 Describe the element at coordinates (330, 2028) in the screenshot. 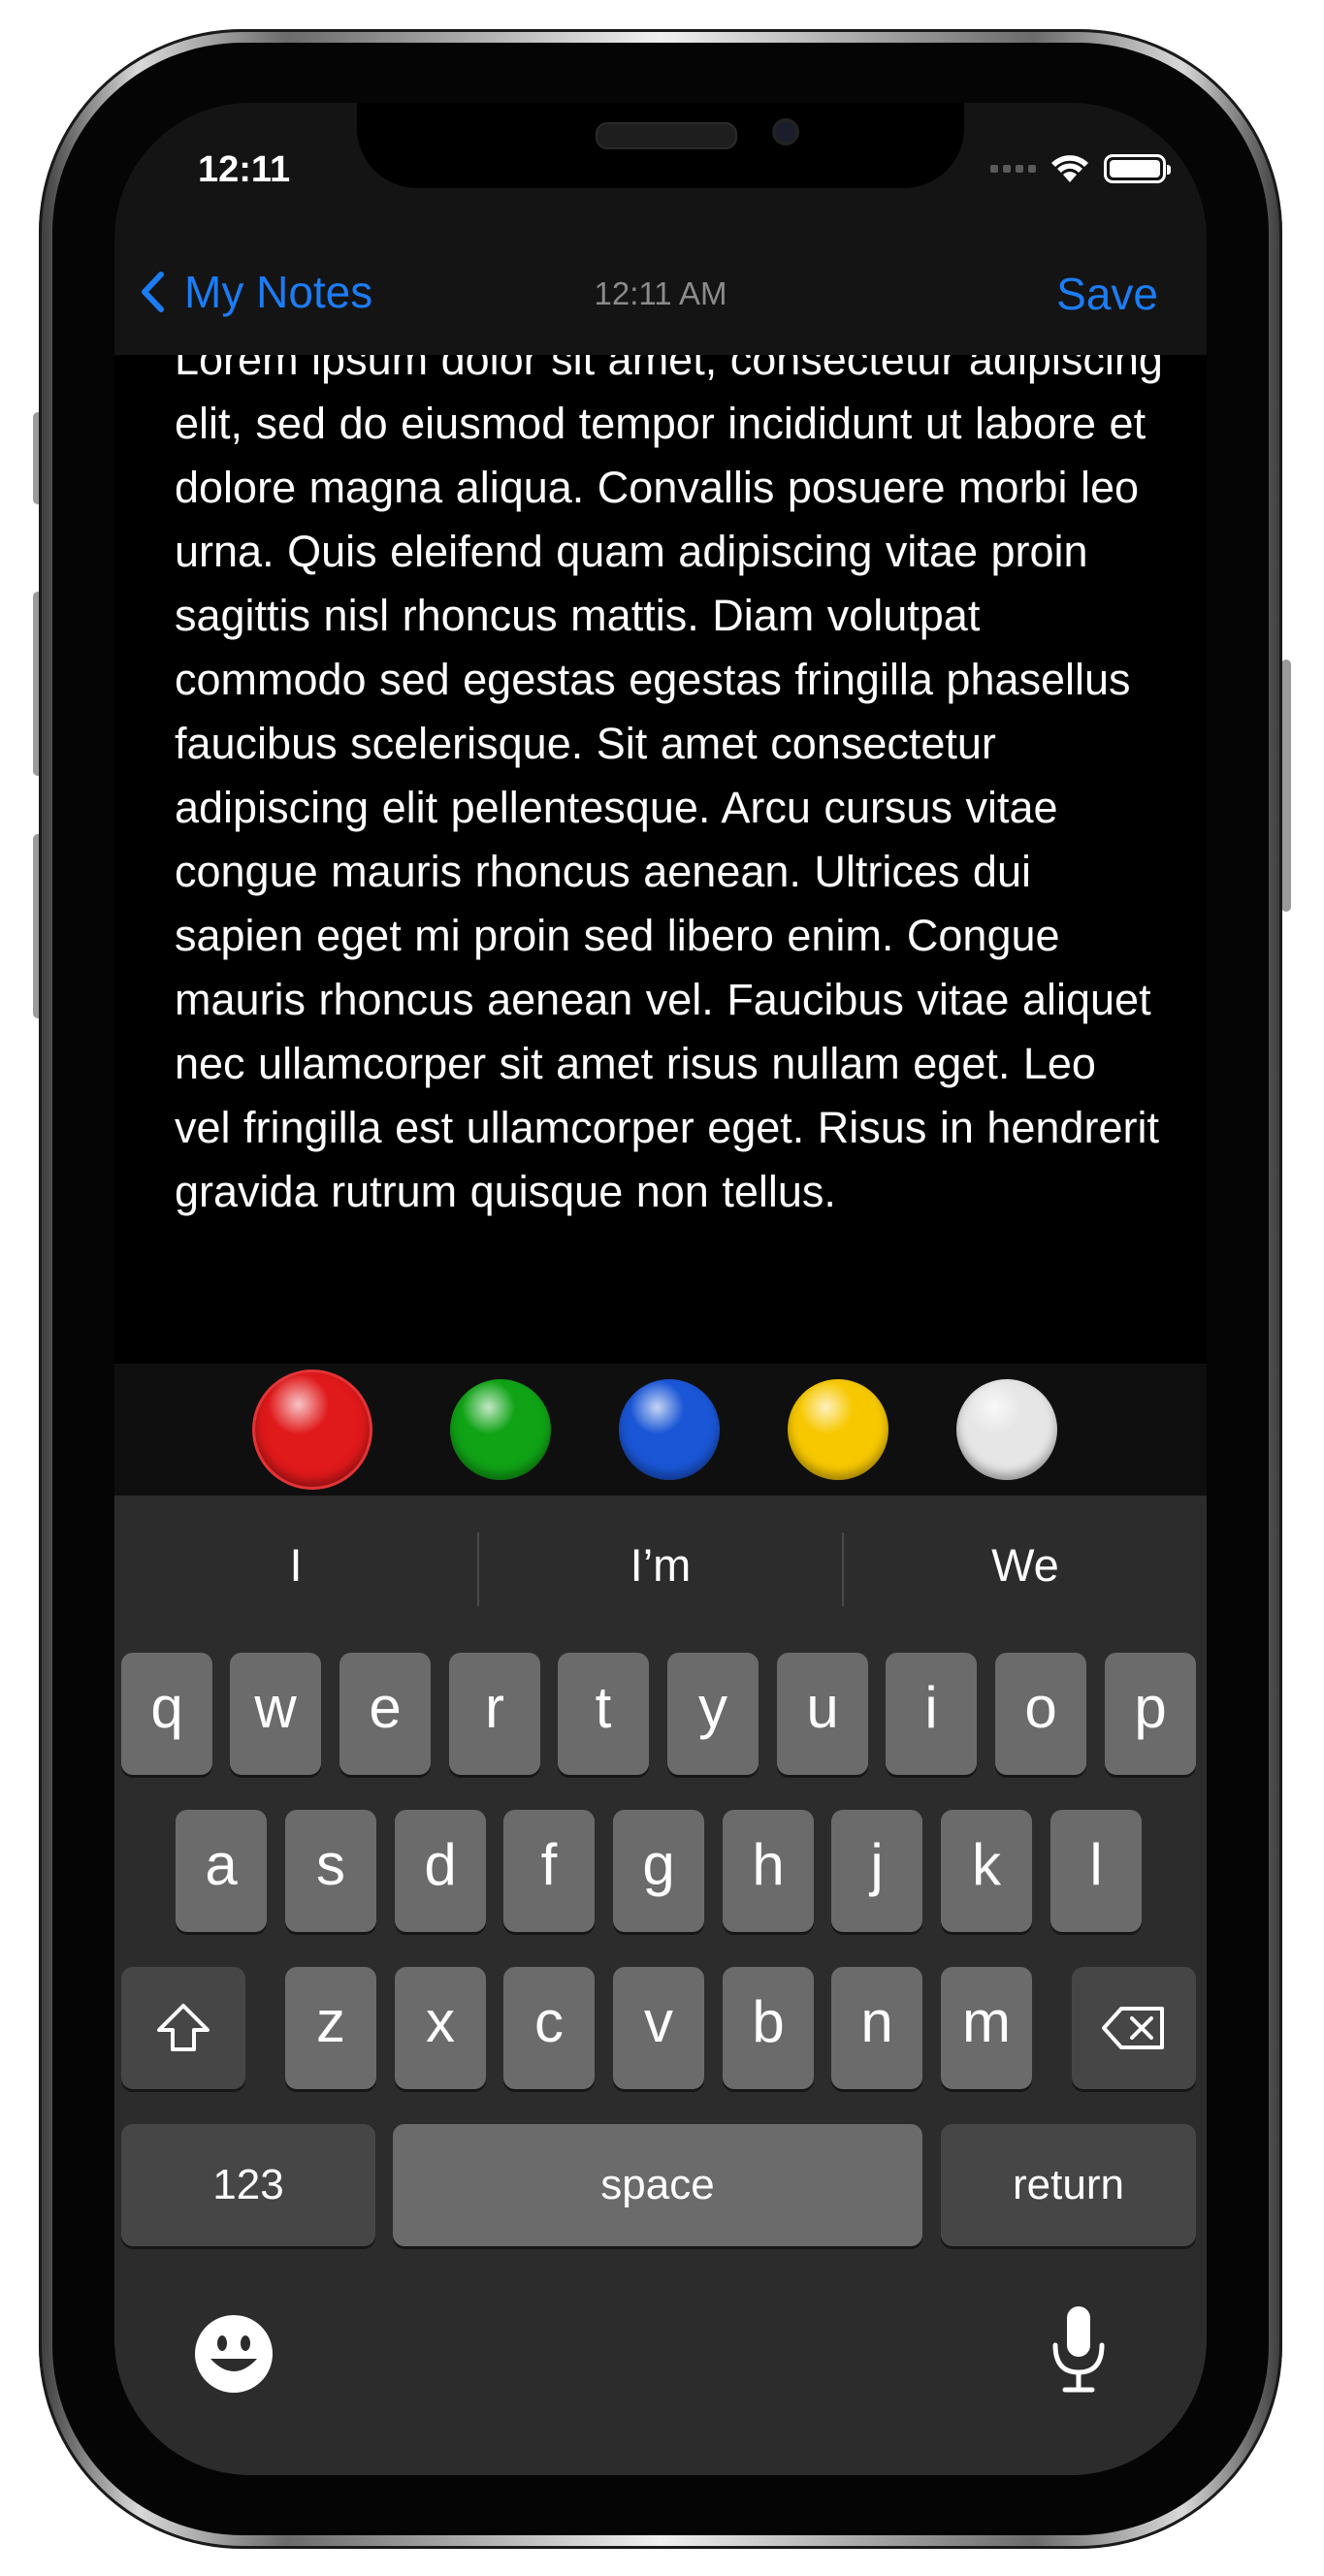

I see `key-z: z` at that location.